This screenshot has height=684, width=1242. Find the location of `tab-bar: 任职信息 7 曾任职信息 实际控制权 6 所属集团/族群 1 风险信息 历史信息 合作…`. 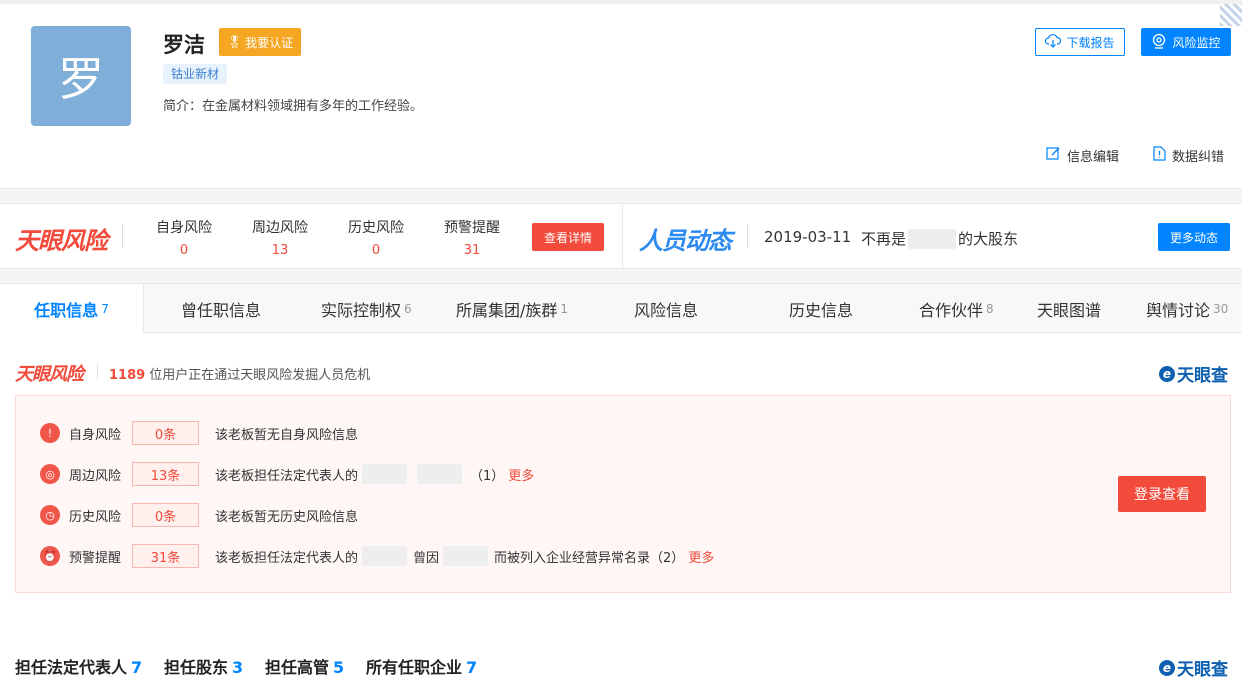

tab-bar: 任职信息 7 曾任职信息 实际控制权 6 所属集团/族群 1 风险信息 历史信息 合作… is located at coordinates (621, 308).